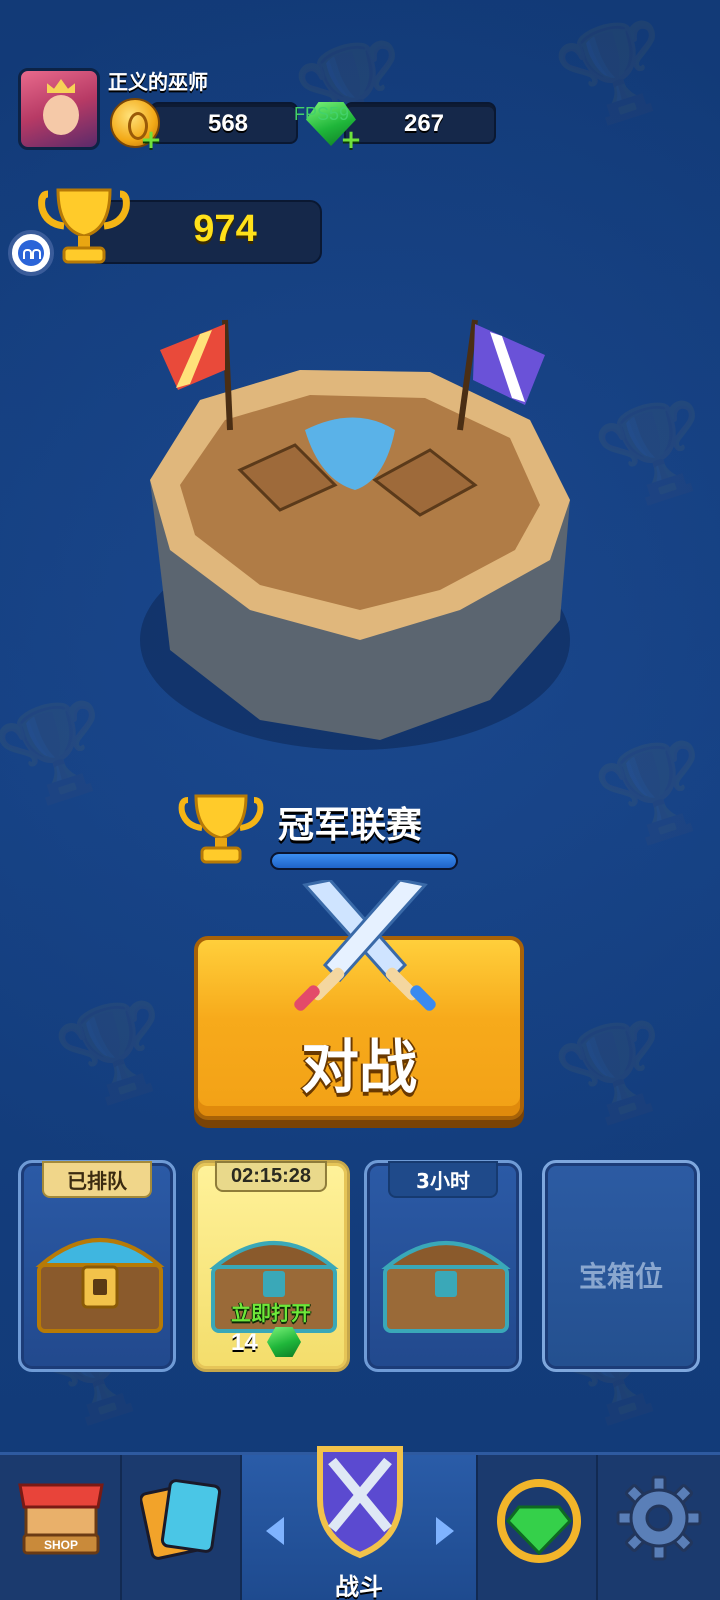 The width and height of the screenshot is (720, 1600). What do you see at coordinates (61, 86) in the screenshot?
I see `crown-icon` at bounding box center [61, 86].